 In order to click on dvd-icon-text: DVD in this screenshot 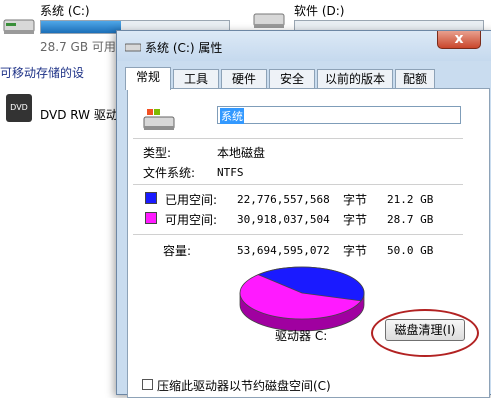, I will do `click(19, 107)`.